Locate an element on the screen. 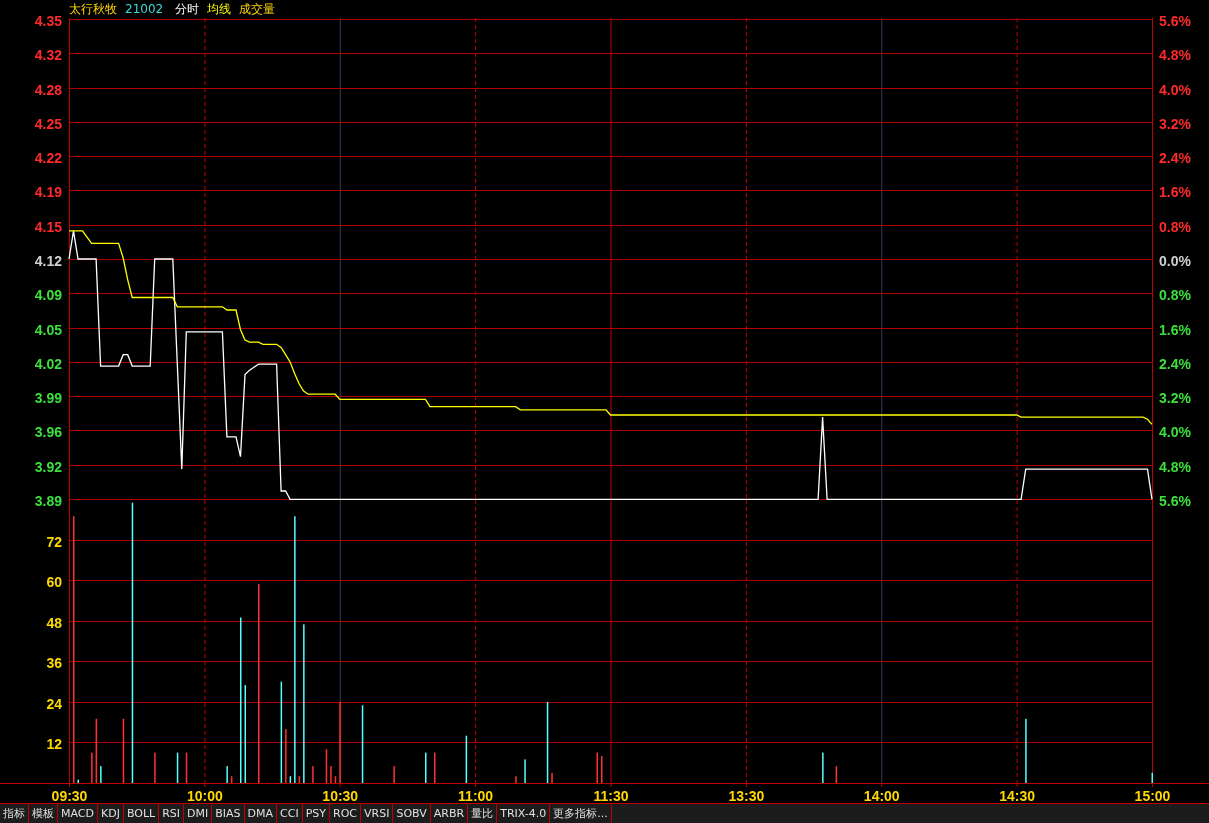 The height and width of the screenshot is (823, 1209). price-axis-label: 4.09 is located at coordinates (48, 294).